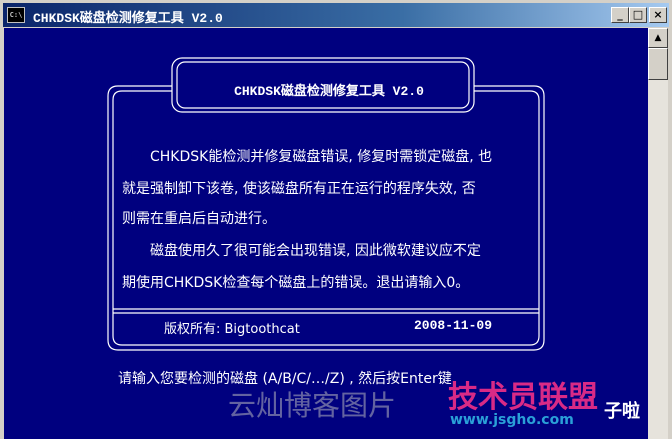 The height and width of the screenshot is (439, 672). I want to click on scroll-up-arrow-icon: ▲, so click(658, 38).